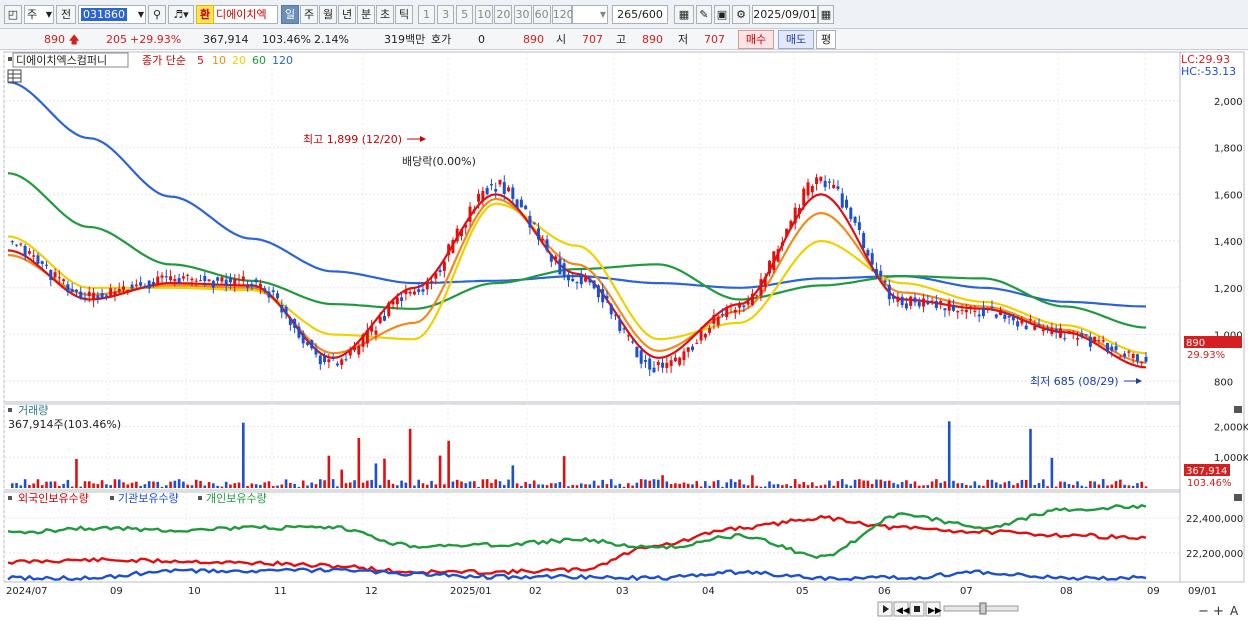 The width and height of the screenshot is (1248, 621). I want to click on interval-tab: 120, so click(562, 14).